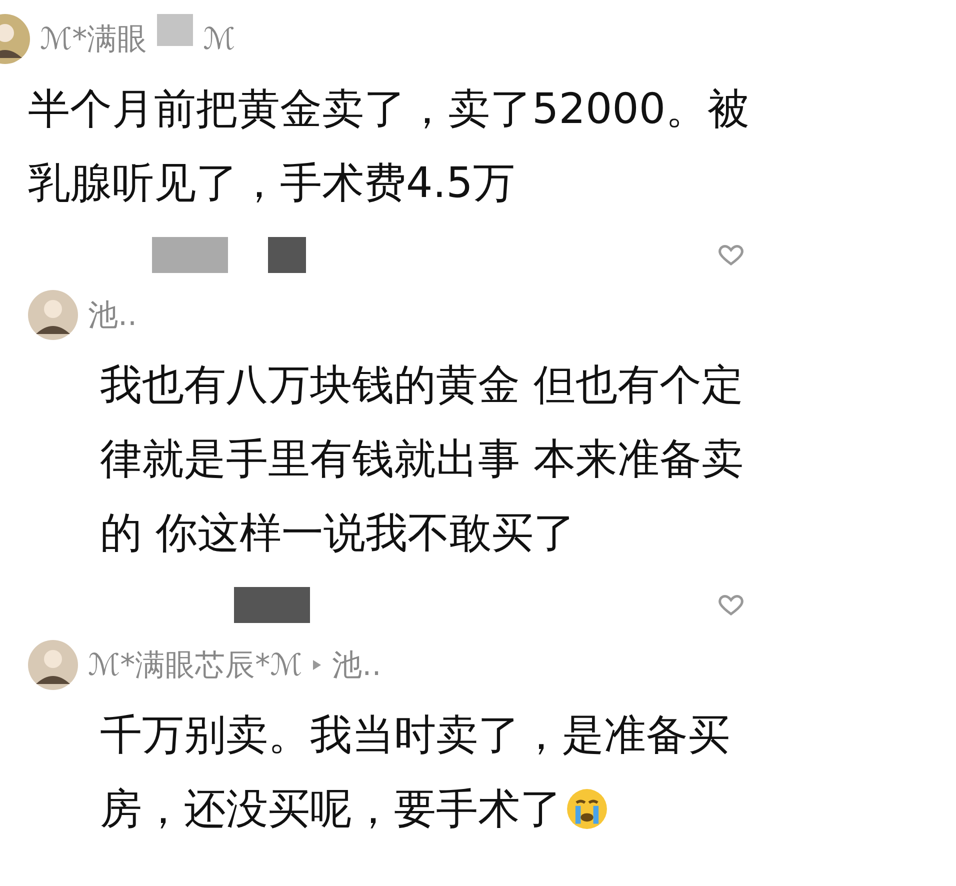  What do you see at coordinates (219, 39) in the screenshot?
I see `user-name-suffix: ℳ` at bounding box center [219, 39].